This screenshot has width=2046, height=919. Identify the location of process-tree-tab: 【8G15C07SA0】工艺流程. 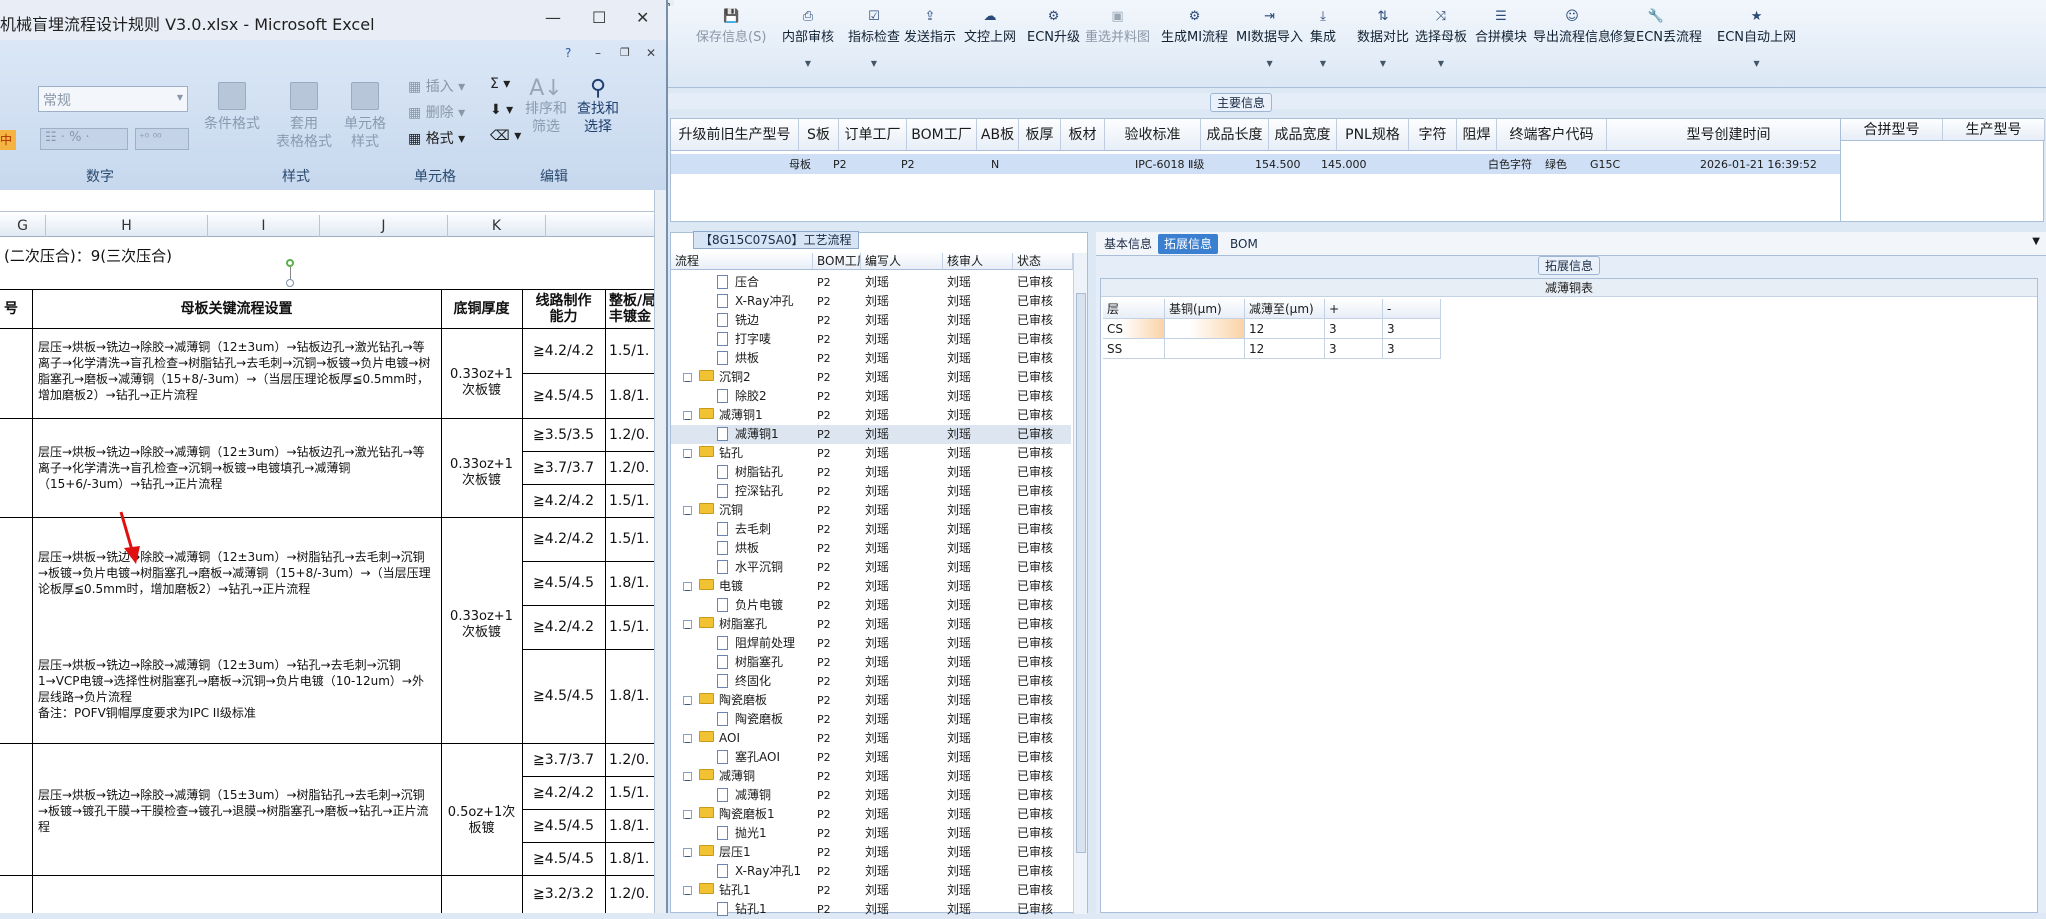
(776, 240).